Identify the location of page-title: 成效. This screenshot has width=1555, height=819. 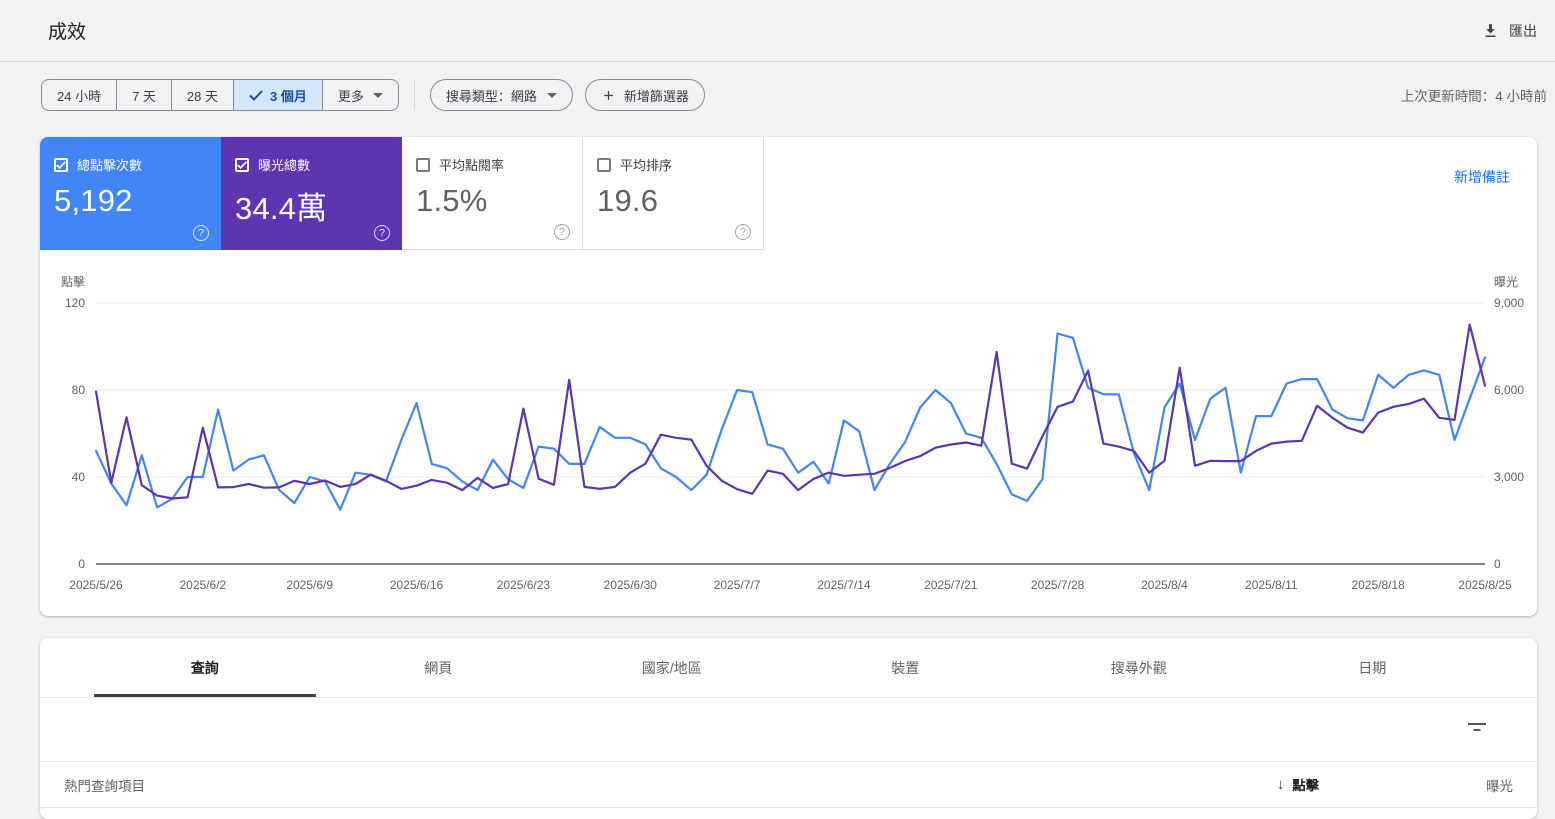
(67, 32).